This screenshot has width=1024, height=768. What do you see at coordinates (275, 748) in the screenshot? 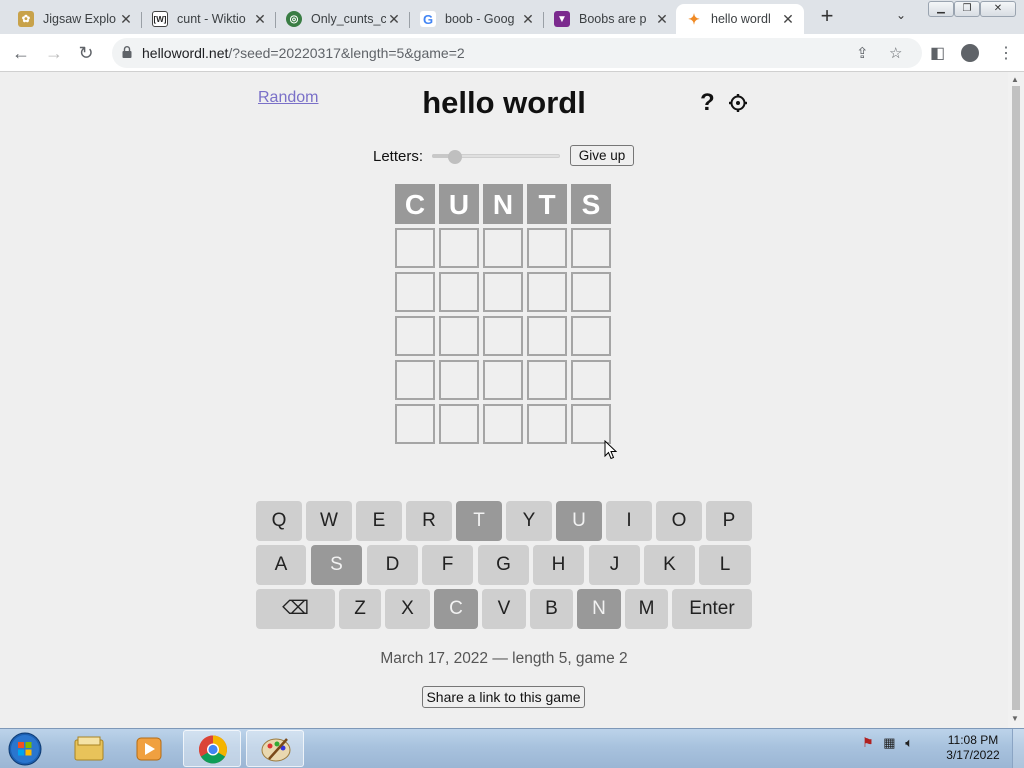
I see `paint-icon` at bounding box center [275, 748].